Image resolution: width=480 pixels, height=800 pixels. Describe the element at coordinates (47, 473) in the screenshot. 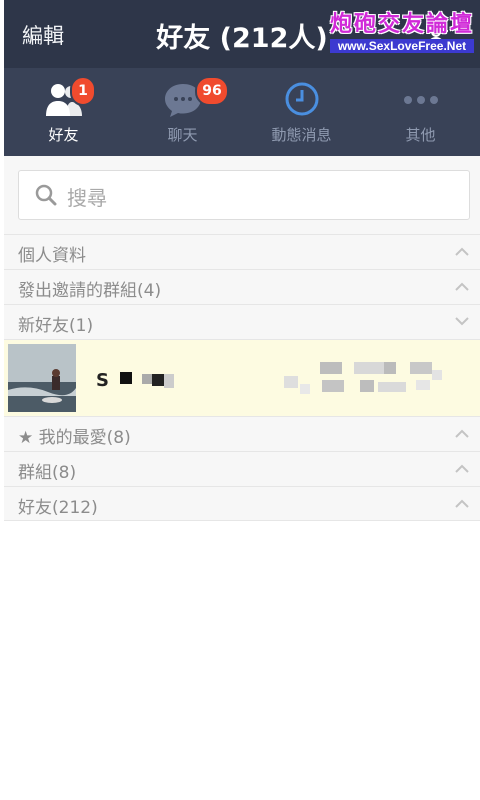

I see `section-groups-label: 群組(8)` at that location.